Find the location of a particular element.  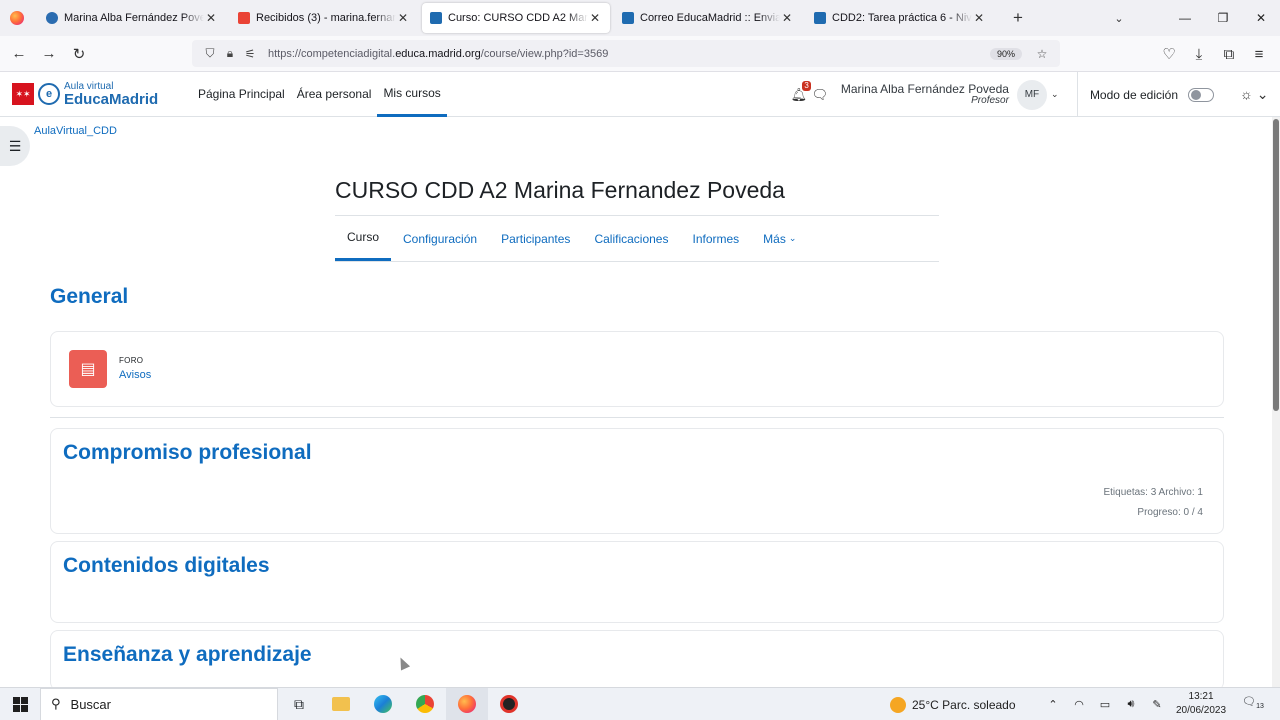

download-icon: ⤓ is located at coordinates (1199, 54).